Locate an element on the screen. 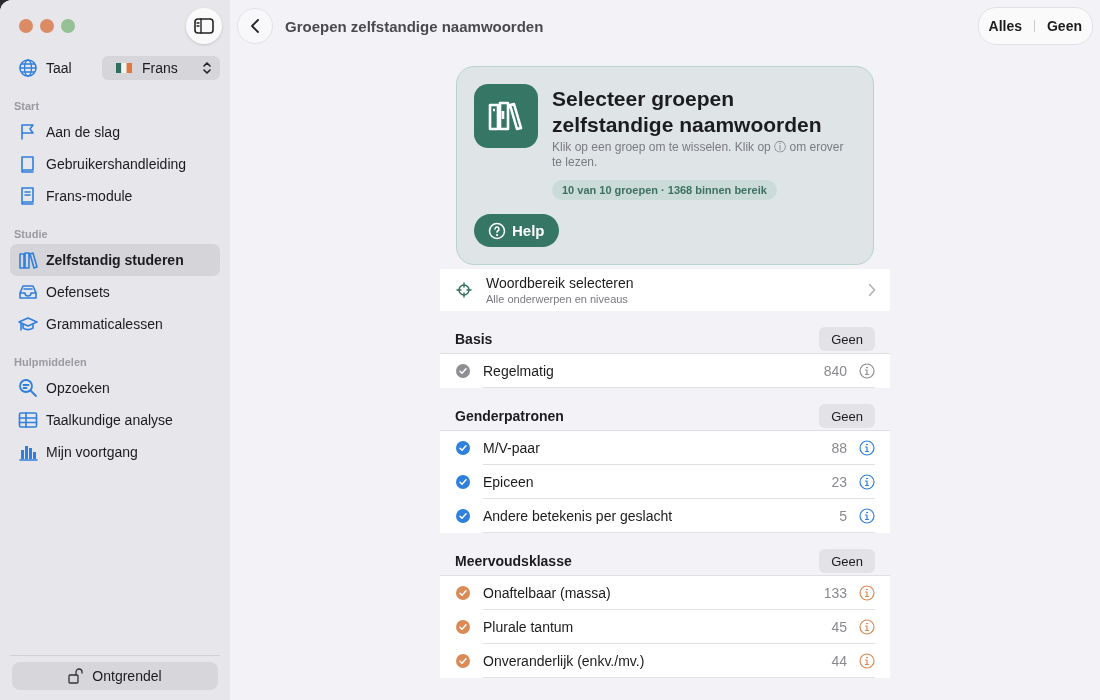  section-heading: Hulpmiddelen is located at coordinates (50, 362).